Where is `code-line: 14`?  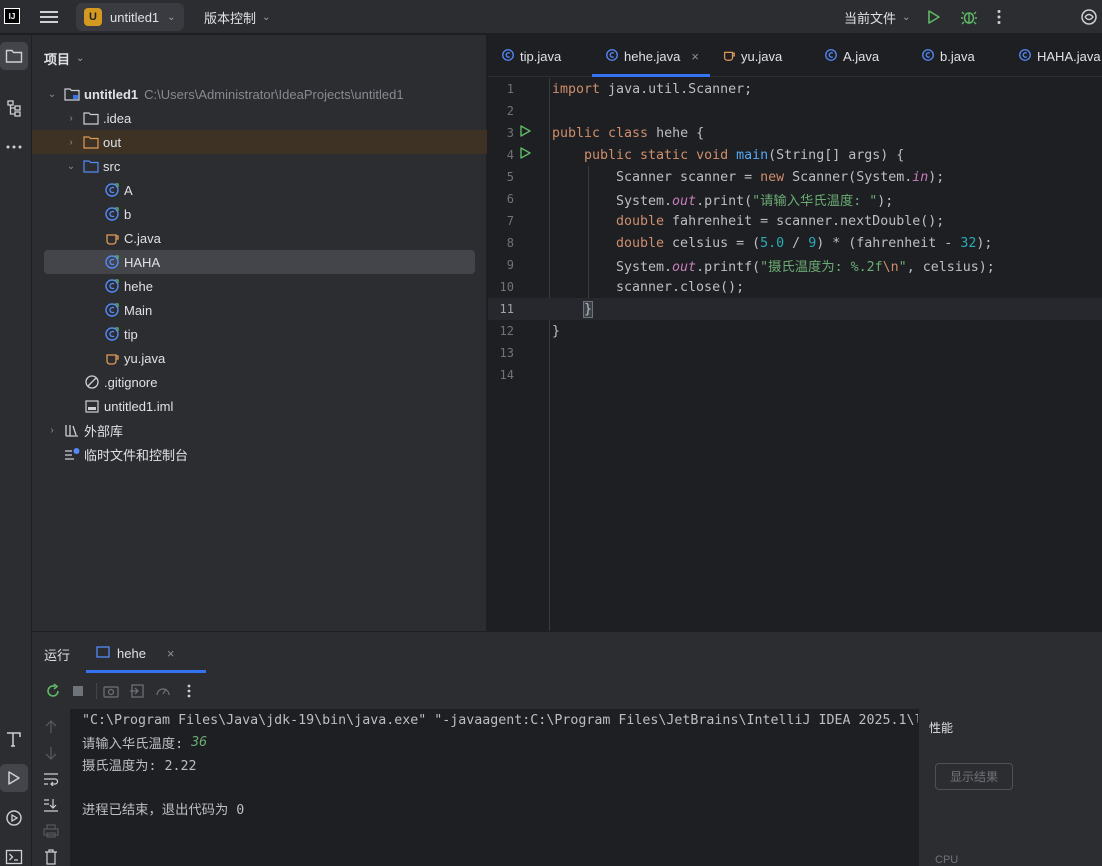 code-line: 14 is located at coordinates (795, 375).